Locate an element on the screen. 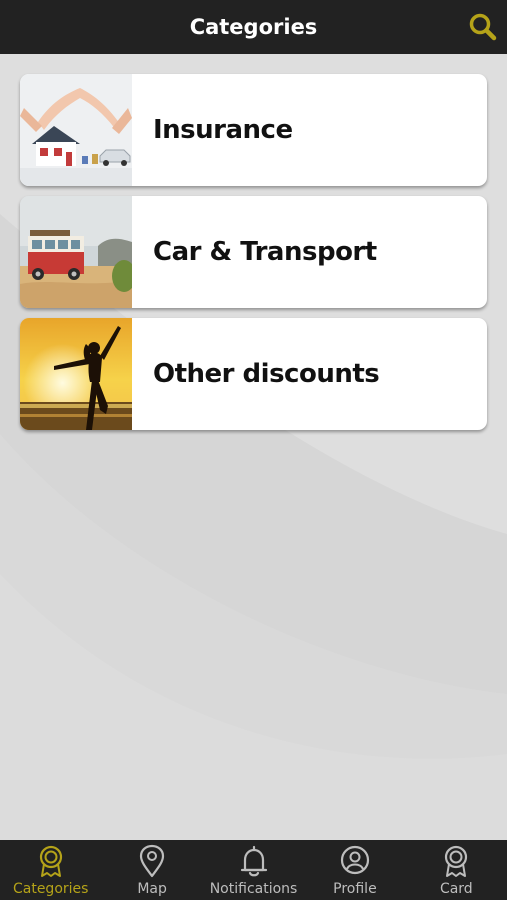 The height and width of the screenshot is (900, 507). insurance-image is located at coordinates (76, 130).